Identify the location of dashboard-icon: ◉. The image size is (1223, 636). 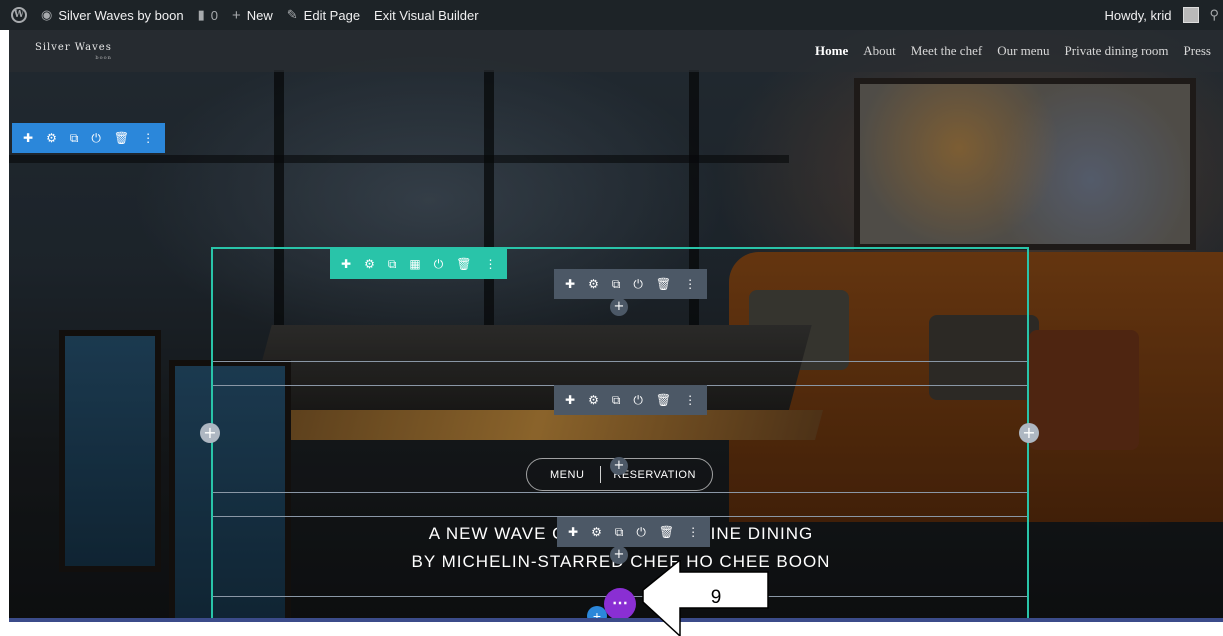
(47, 14).